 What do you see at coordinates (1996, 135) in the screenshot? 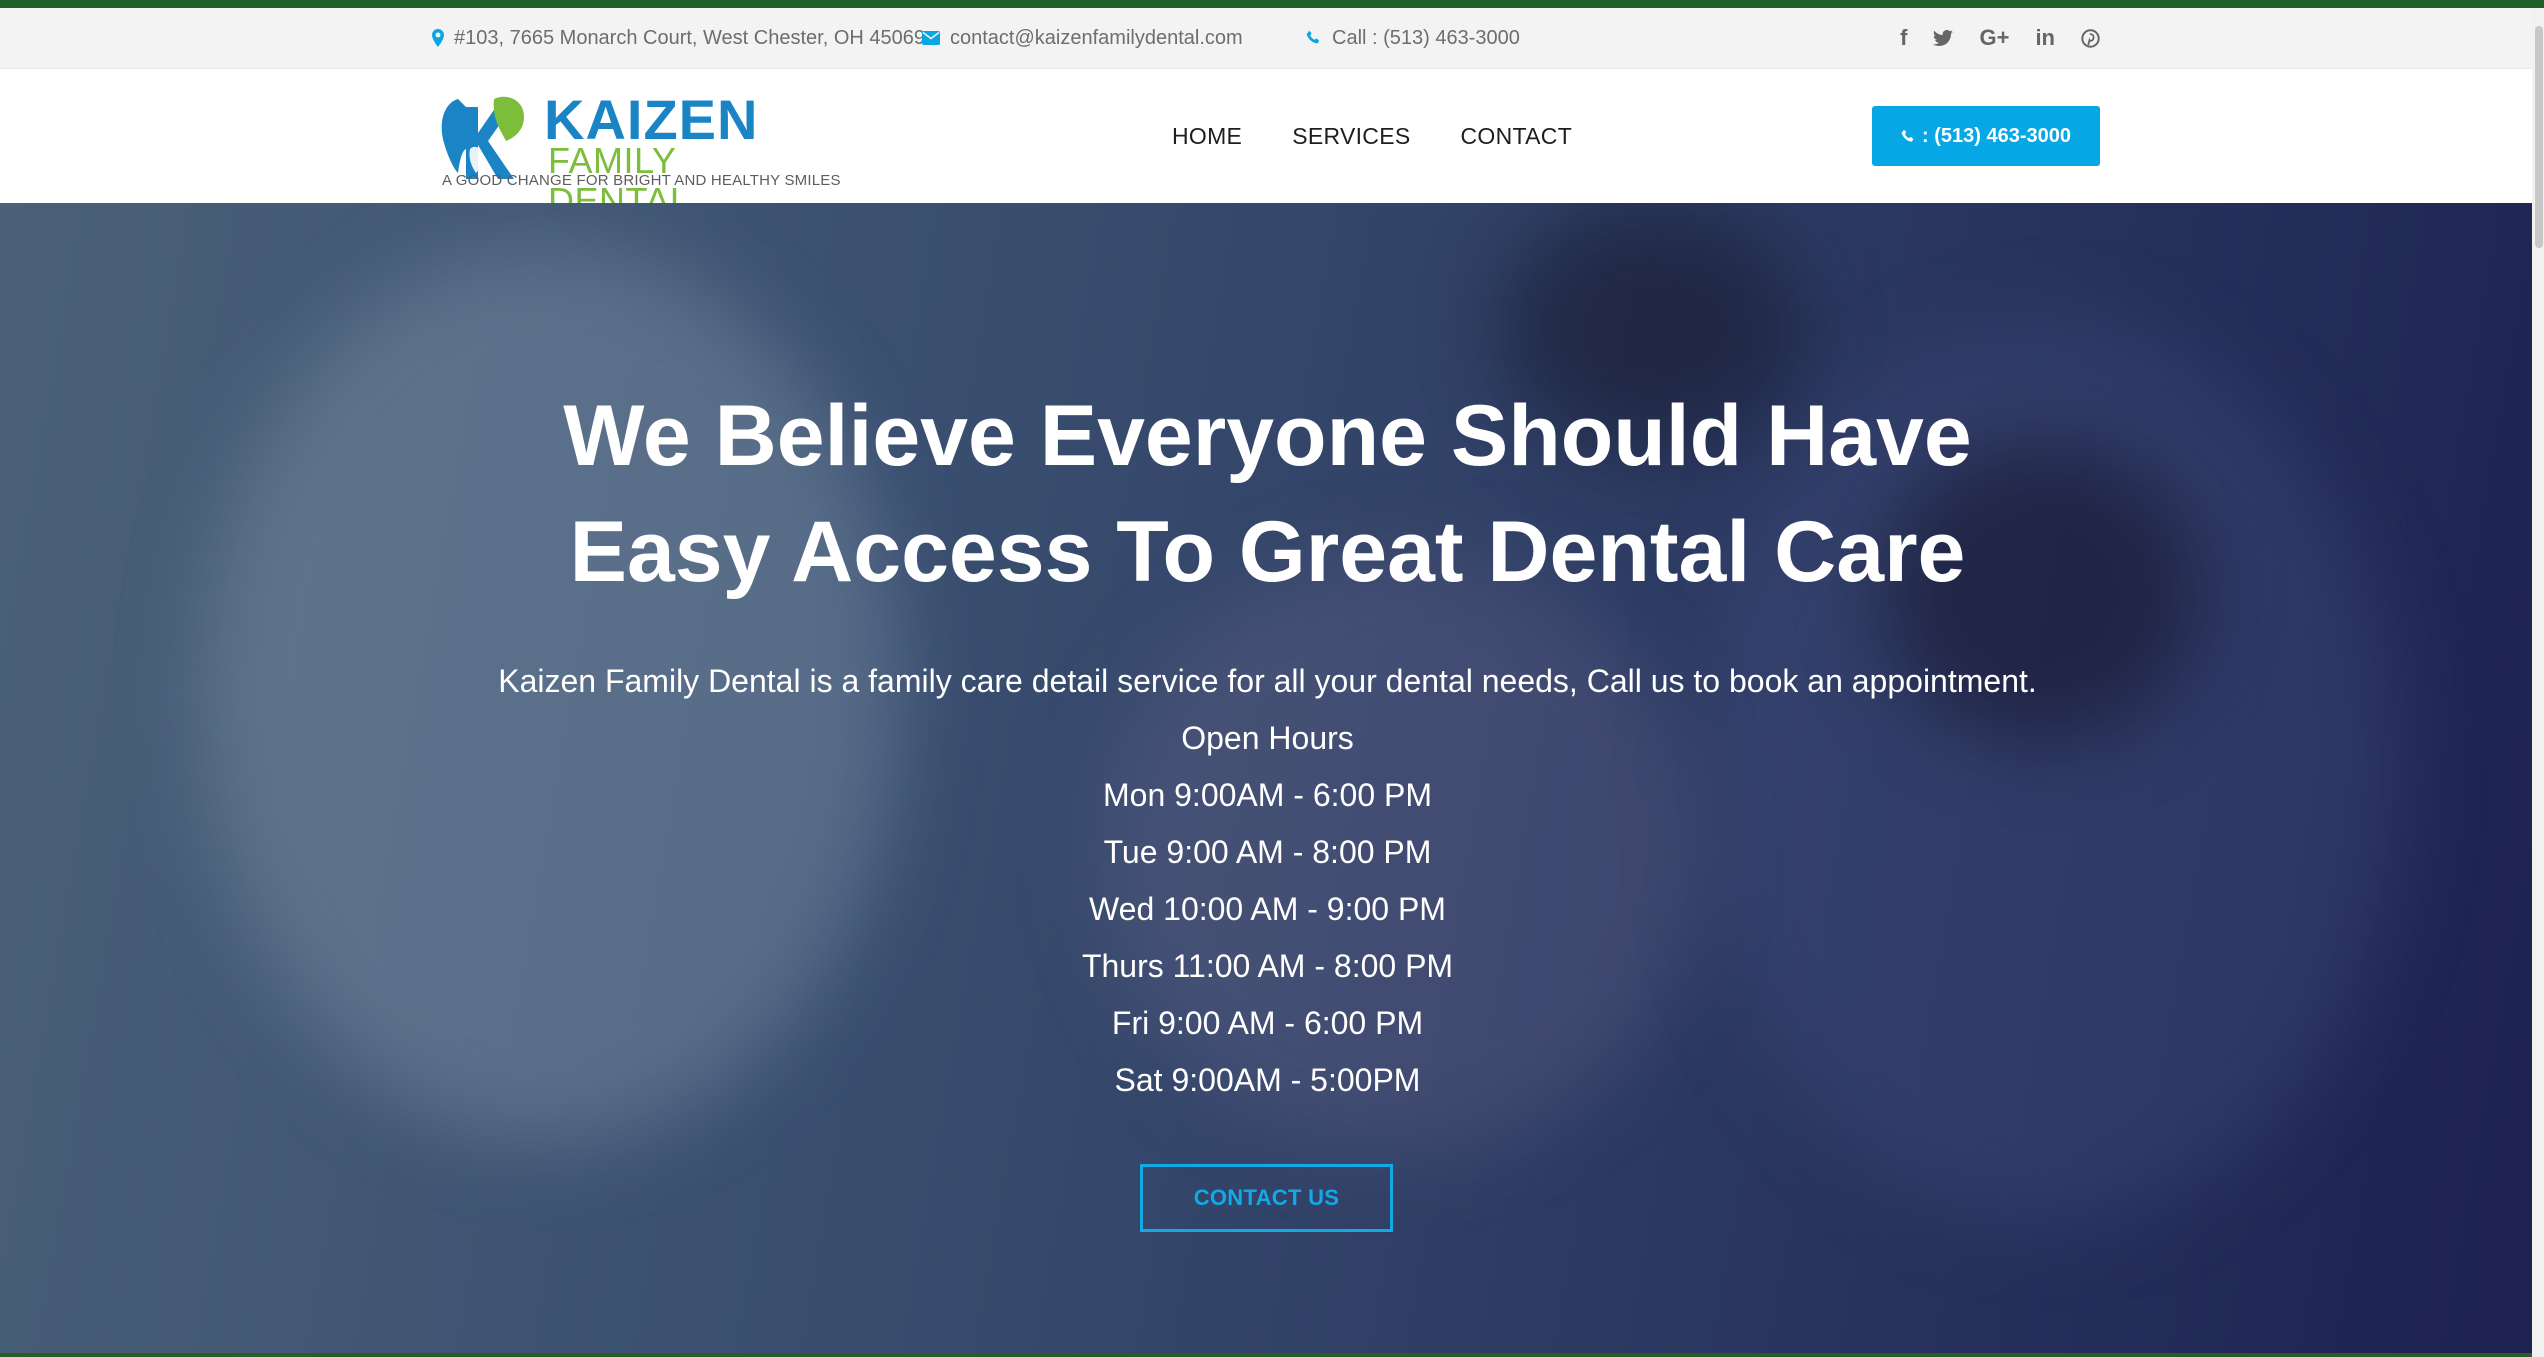
I see `header-call-label: : (513) 463-3000` at bounding box center [1996, 135].